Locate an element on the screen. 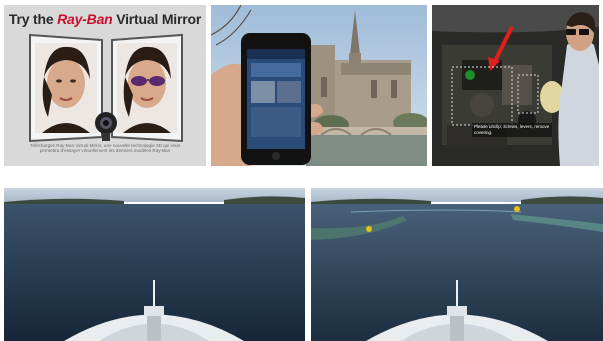  engine-scene is located at coordinates (515, 85).